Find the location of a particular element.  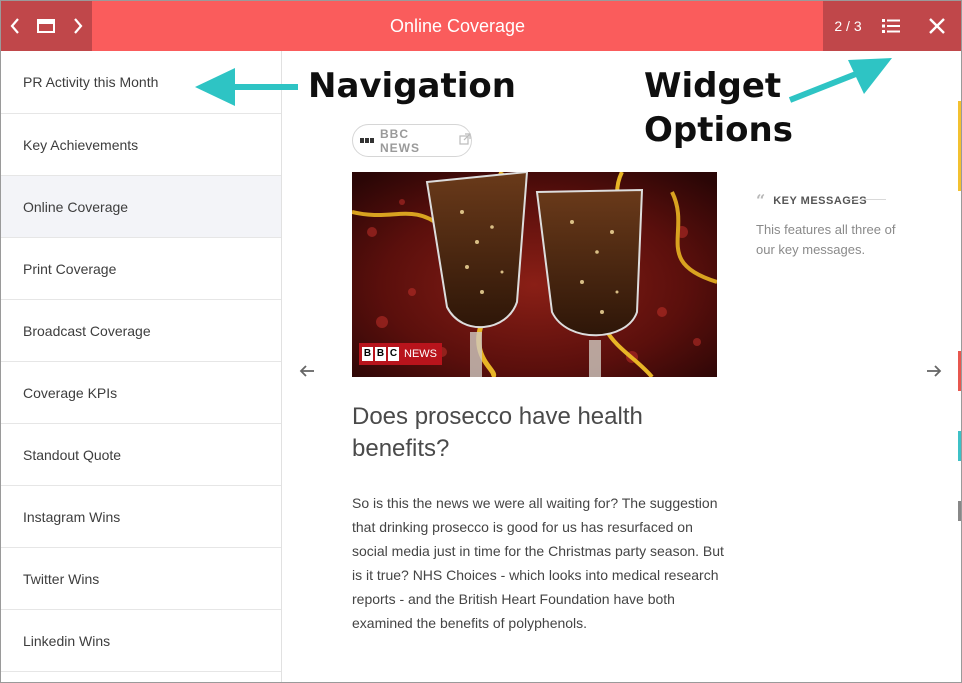

page-title: Online Coverage is located at coordinates (457, 26).